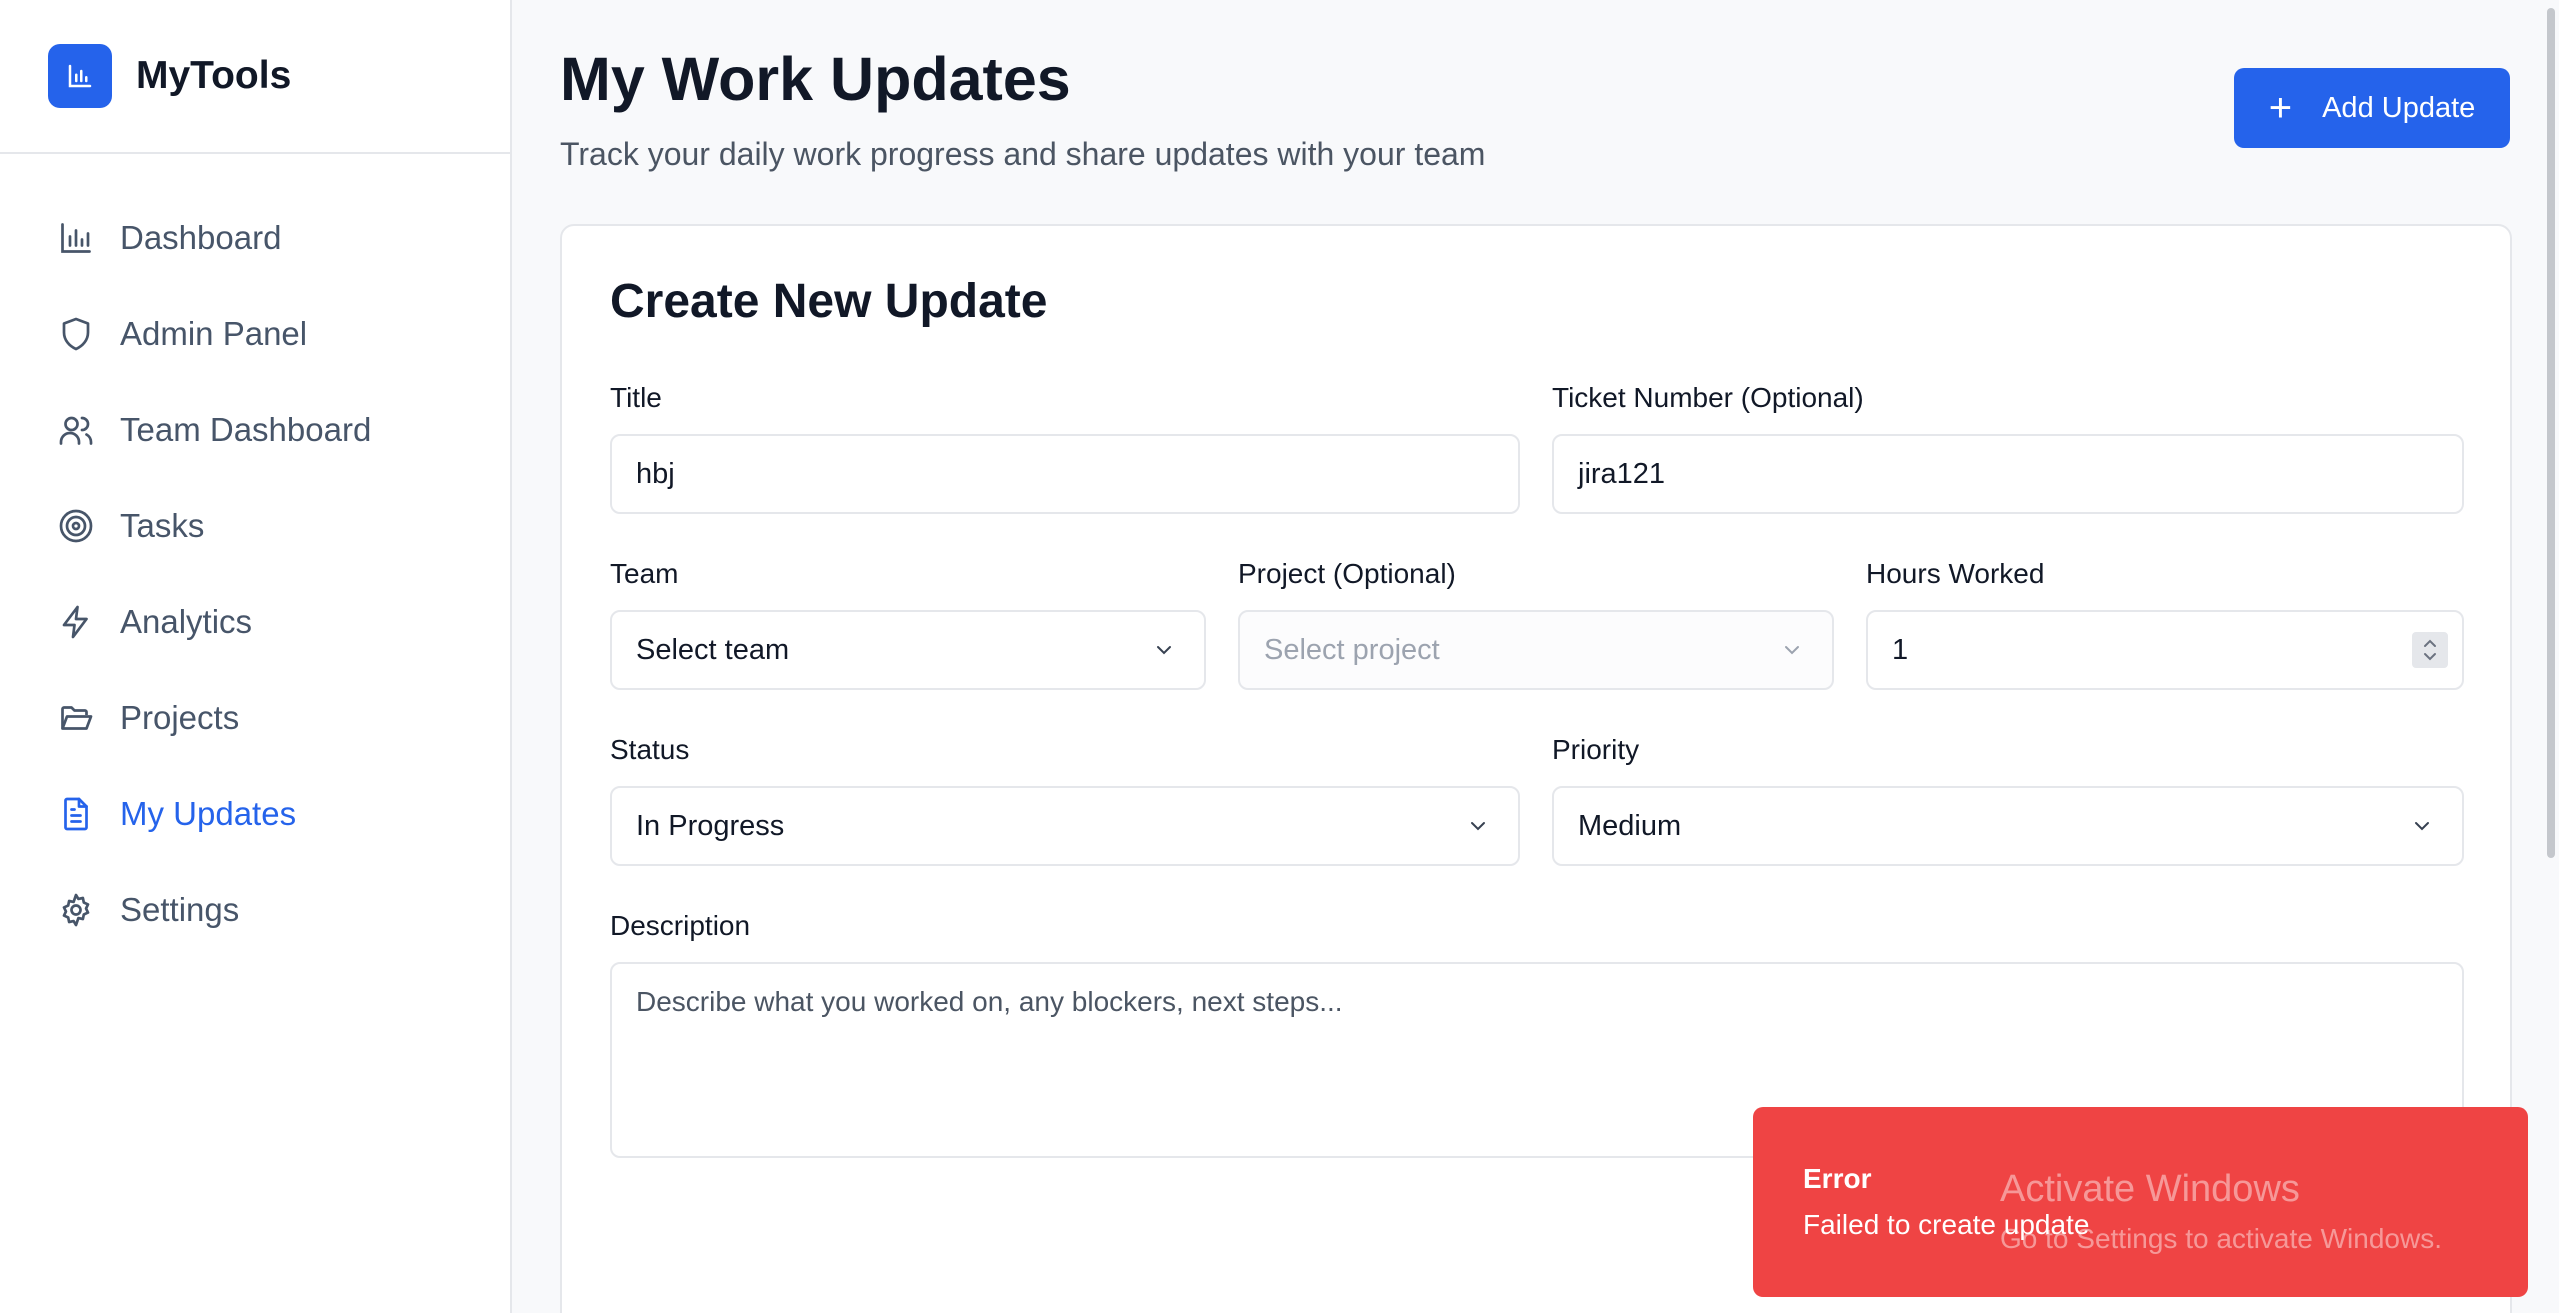  What do you see at coordinates (214, 75) in the screenshot?
I see `app-name: MyTools` at bounding box center [214, 75].